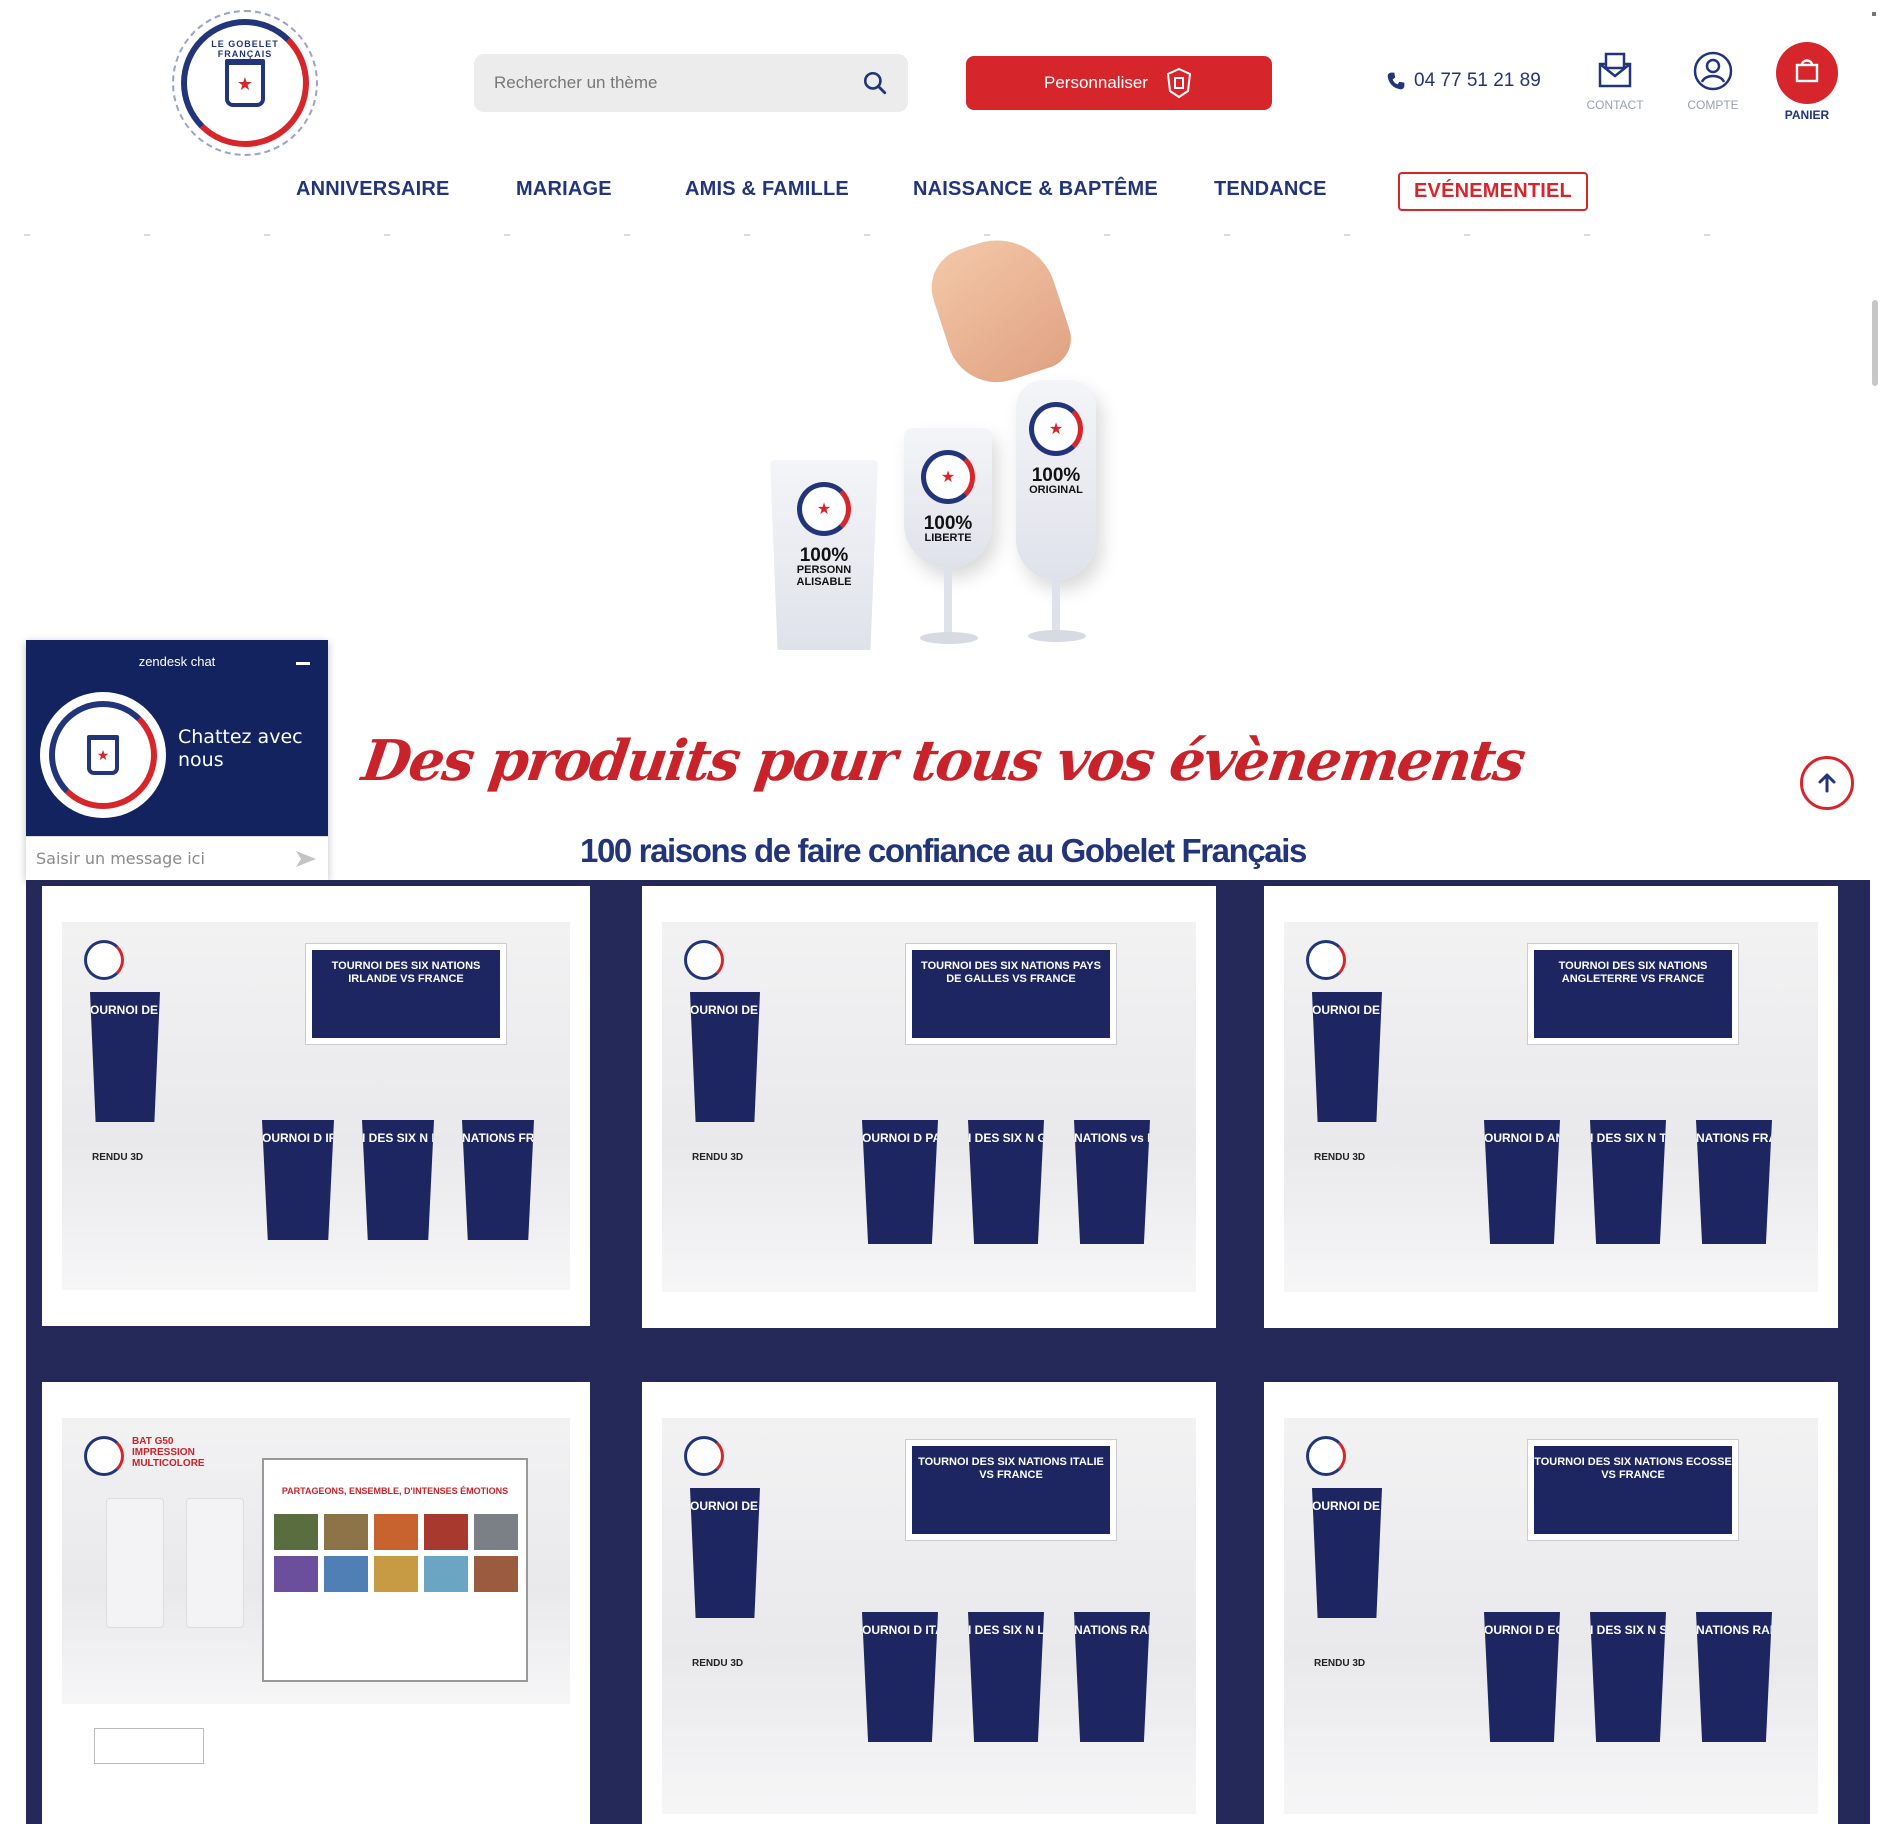 This screenshot has width=1886, height=1824. I want to click on badge-icon, so click(1179, 83).